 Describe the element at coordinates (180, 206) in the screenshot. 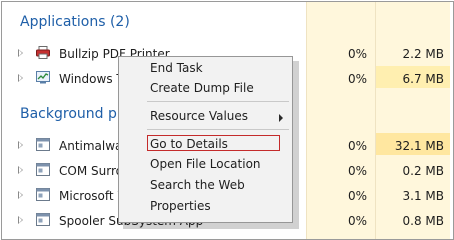

I see `menu-item-properties: Properties` at that location.